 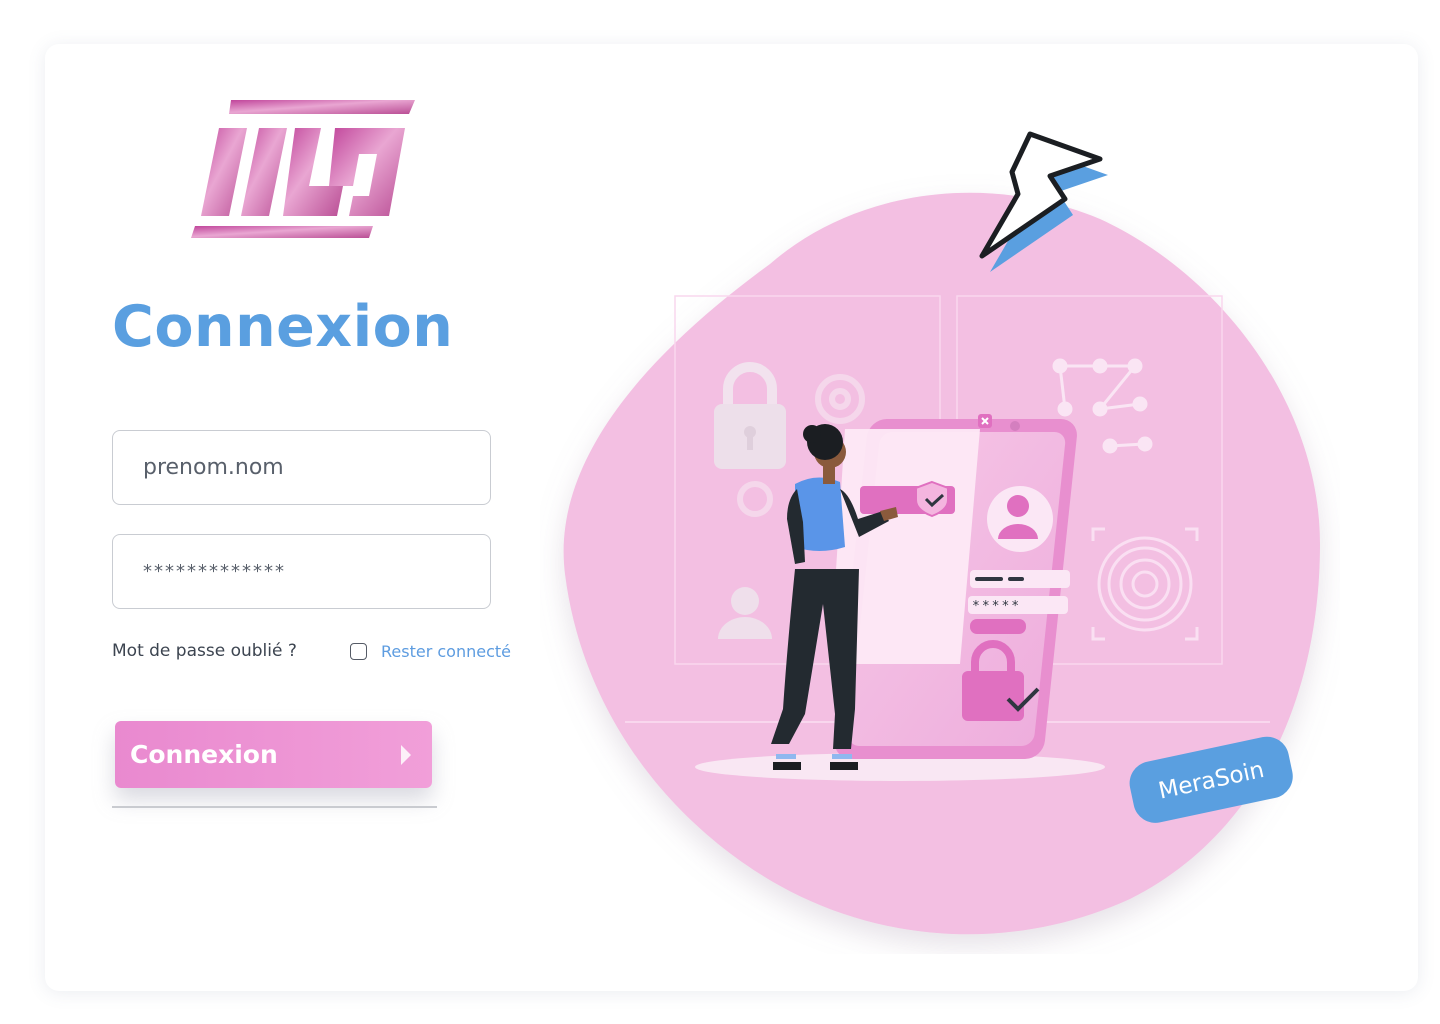 What do you see at coordinates (996, 606) in the screenshot?
I see `phone-password-mask: *****` at bounding box center [996, 606].